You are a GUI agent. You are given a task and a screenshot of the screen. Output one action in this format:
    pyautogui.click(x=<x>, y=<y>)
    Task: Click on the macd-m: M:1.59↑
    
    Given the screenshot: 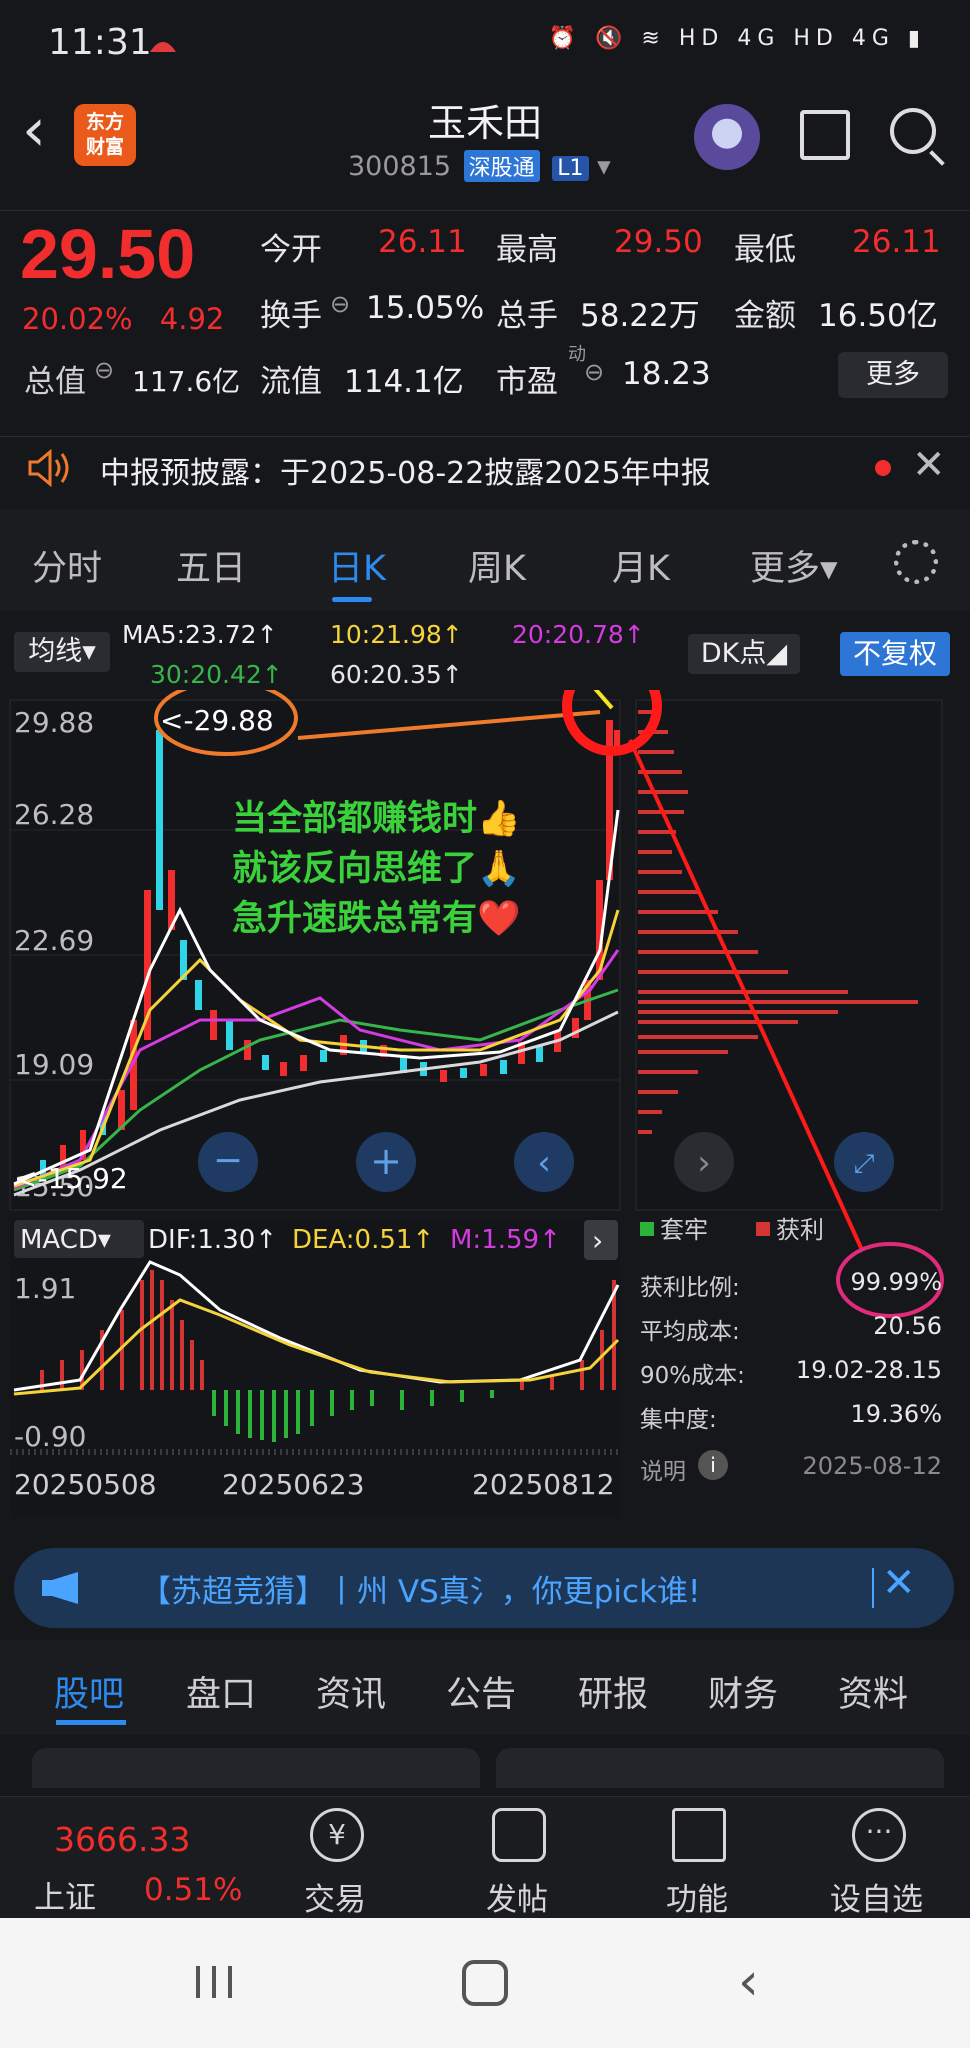 What is the action you would take?
    pyautogui.click(x=505, y=1240)
    